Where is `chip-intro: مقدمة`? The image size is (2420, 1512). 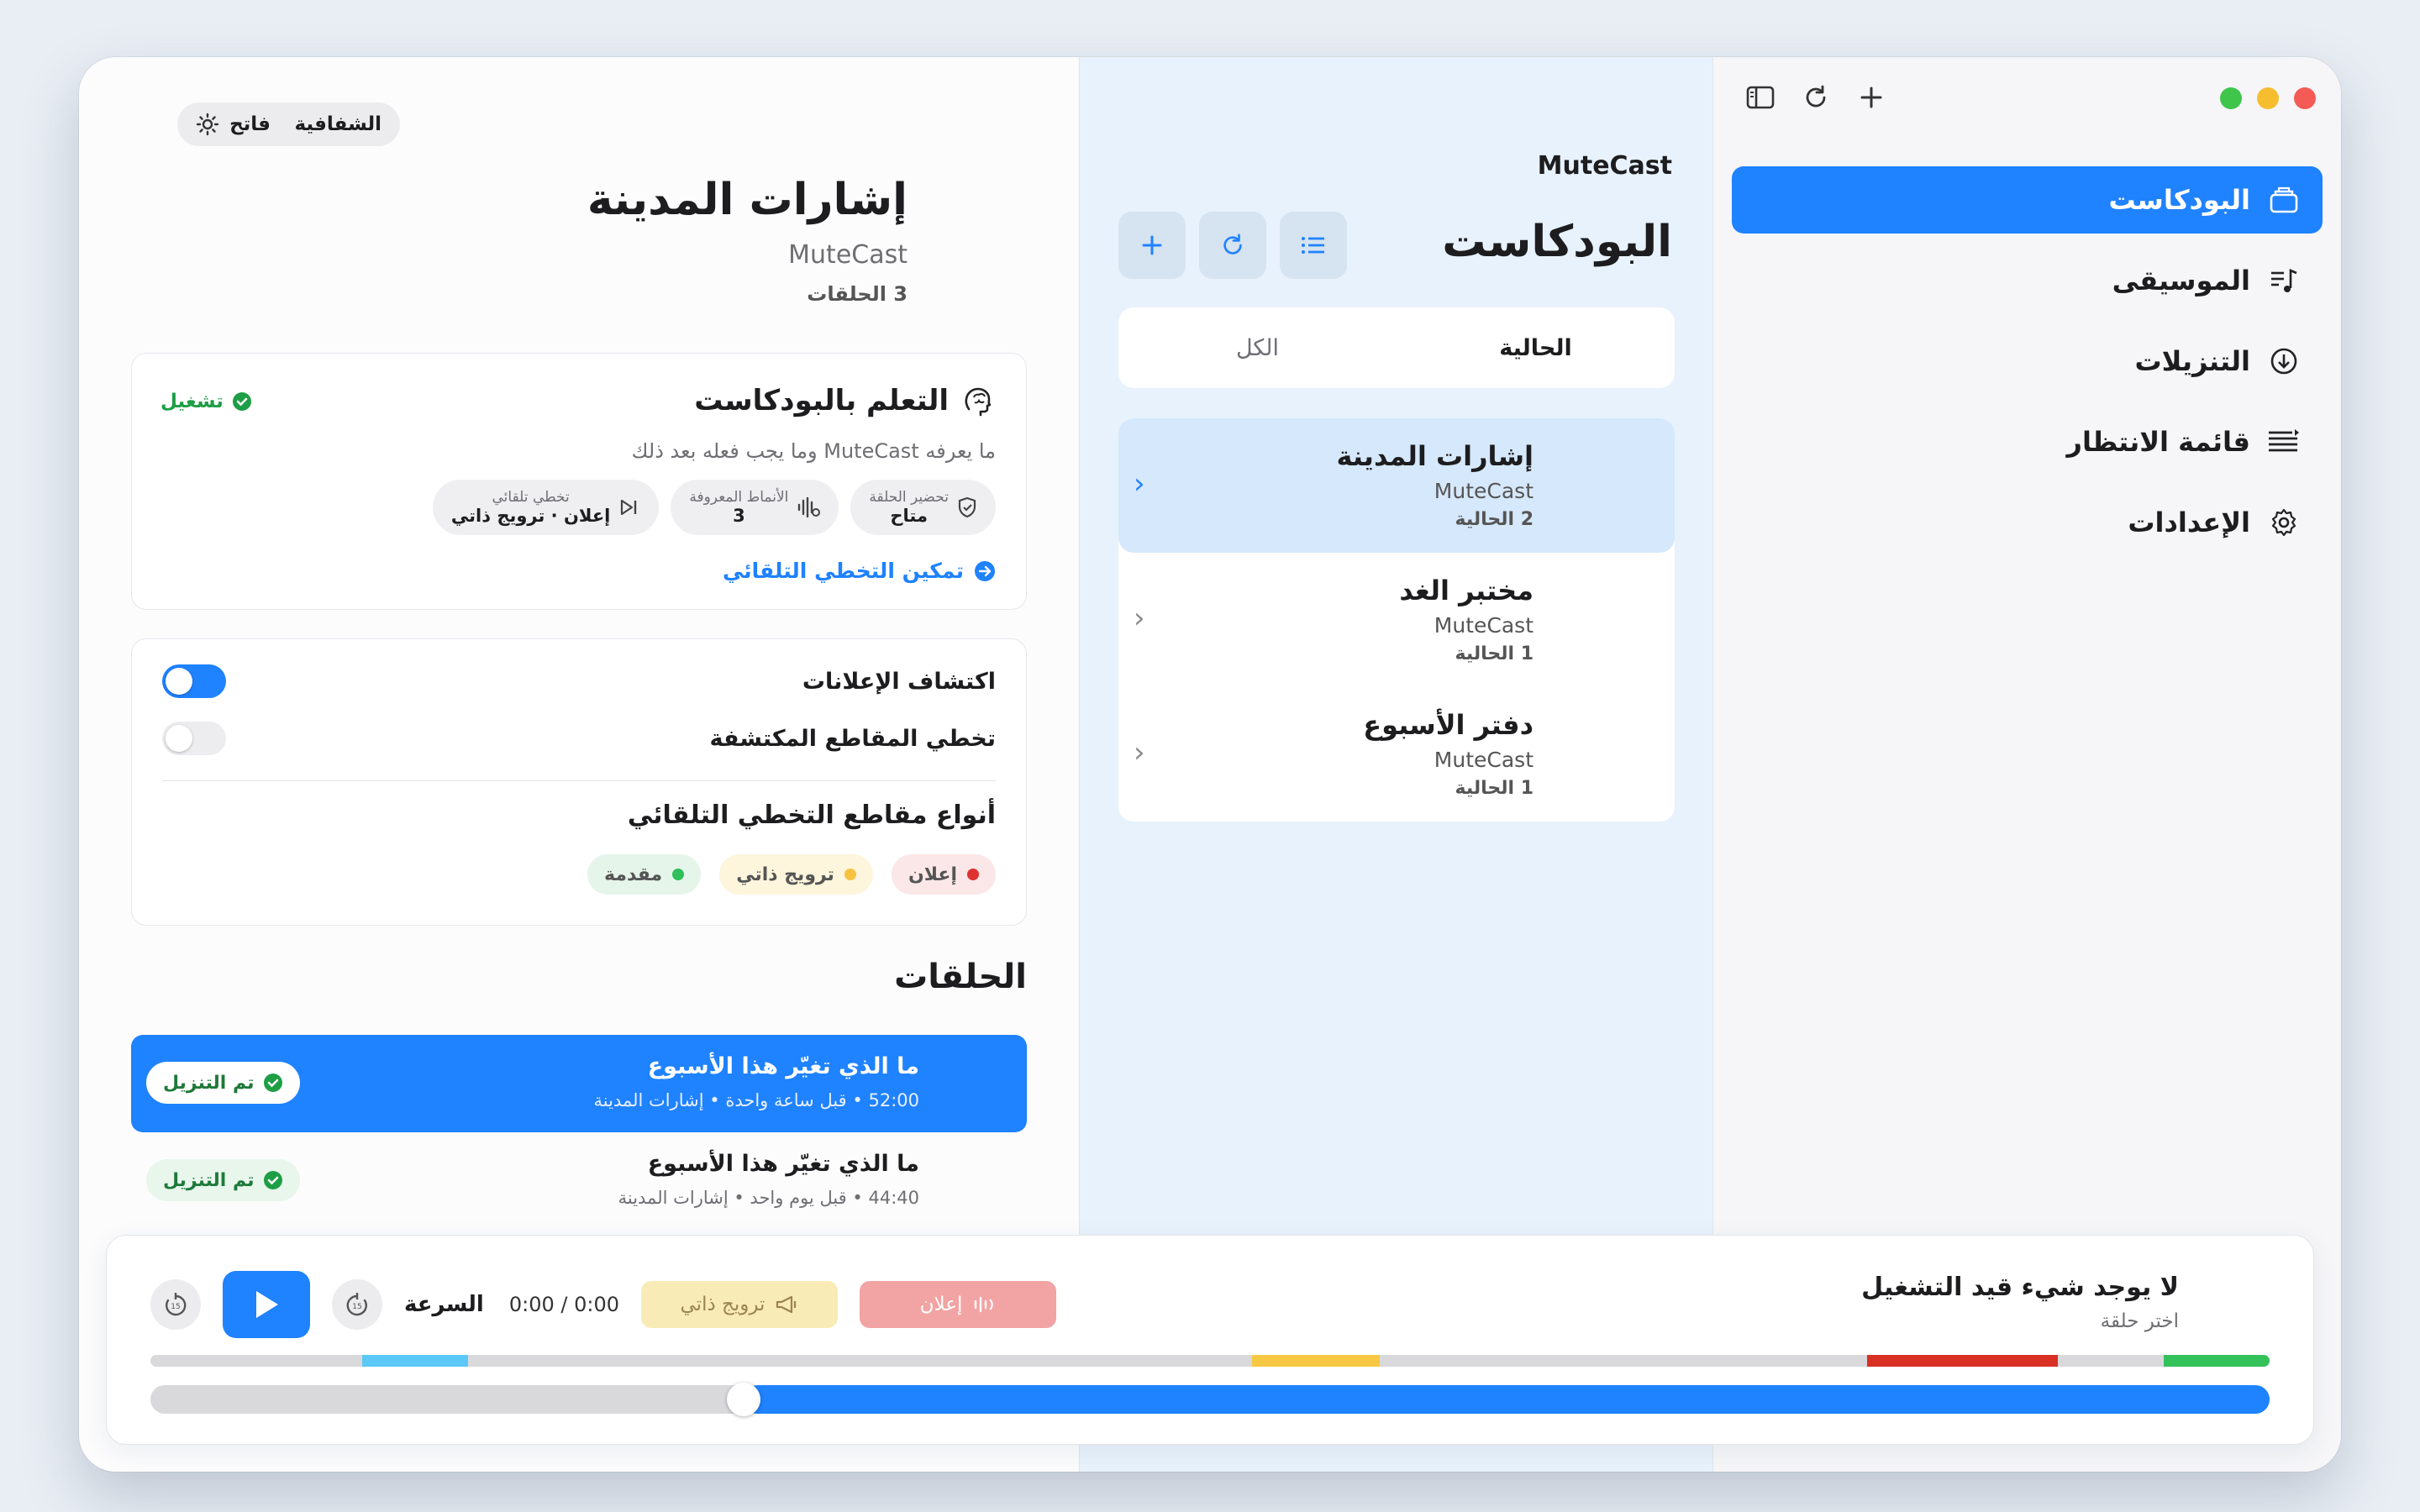
chip-intro: مقدمة is located at coordinates (644, 874).